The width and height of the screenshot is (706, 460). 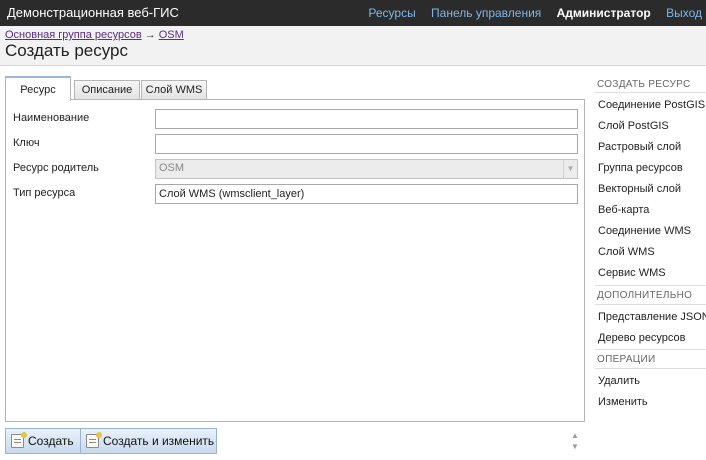 What do you see at coordinates (575, 442) in the screenshot?
I see `scroll-up-down-icon: ▲ ▼` at bounding box center [575, 442].